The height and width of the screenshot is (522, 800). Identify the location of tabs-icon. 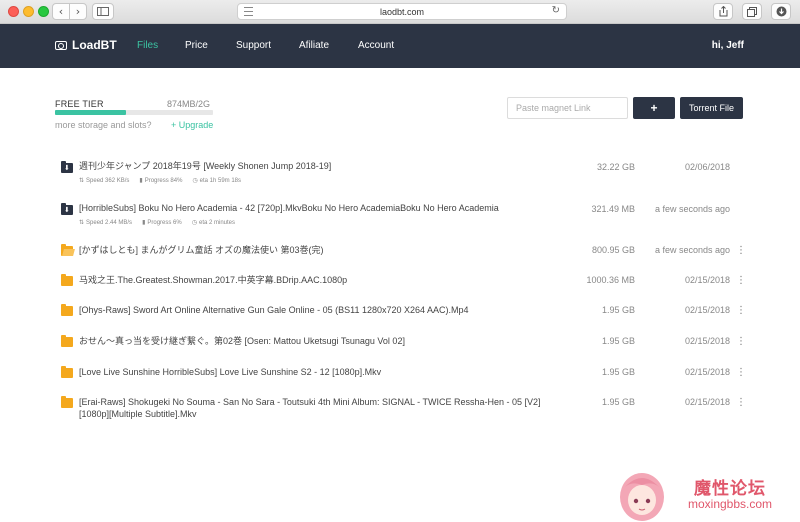
(752, 11).